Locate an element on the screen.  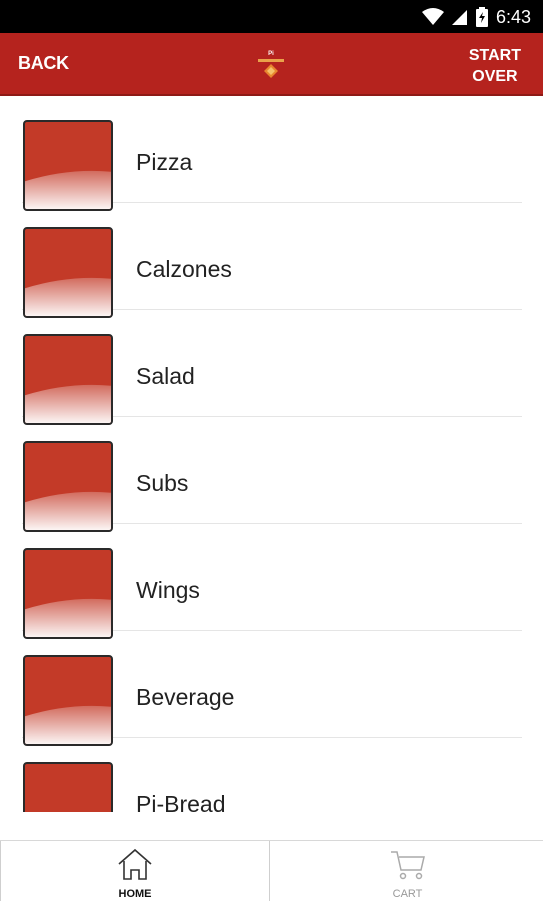
app-bar: BACK Pi START OVER is located at coordinates (271, 64).